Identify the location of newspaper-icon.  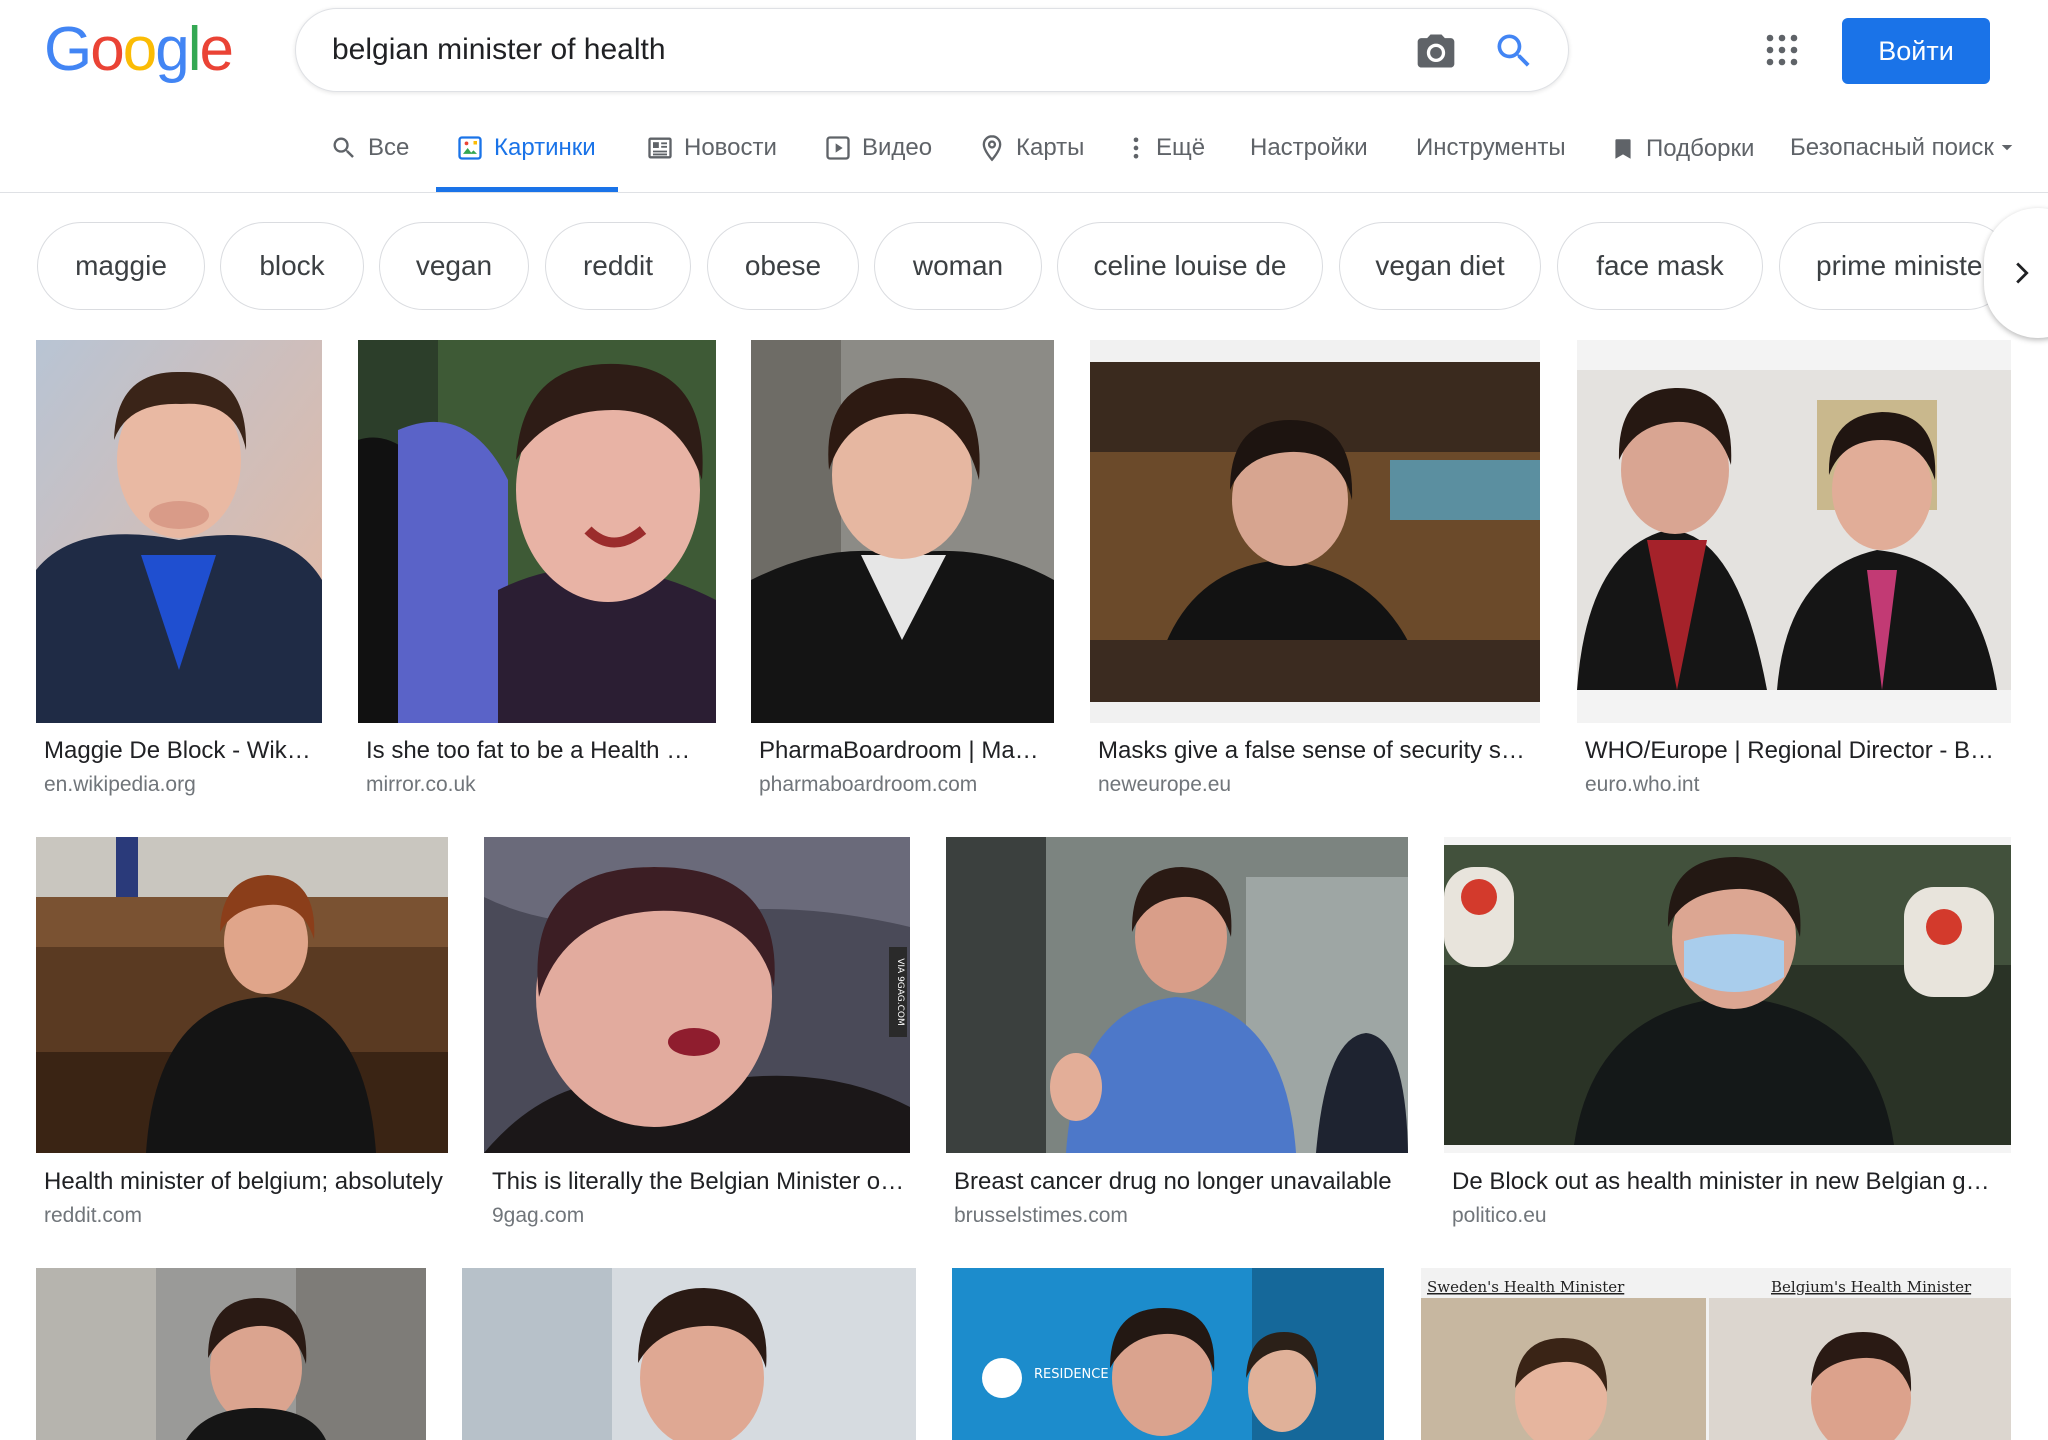
(660, 148).